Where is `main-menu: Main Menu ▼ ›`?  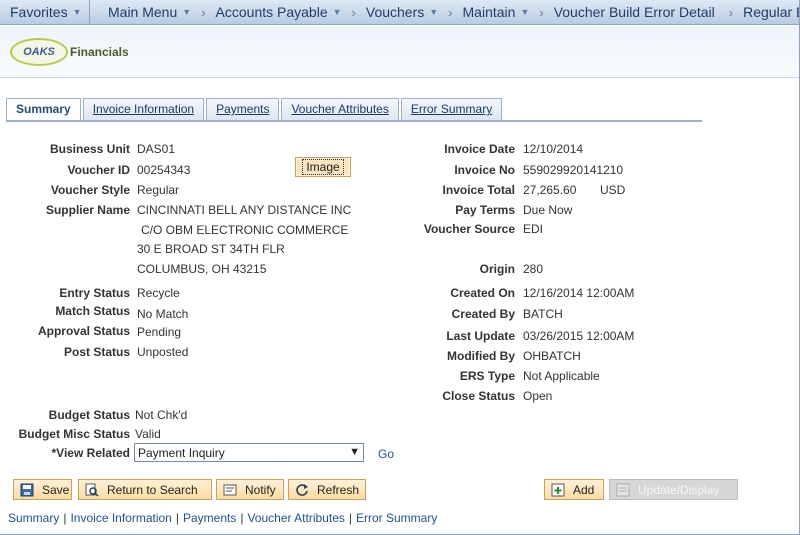
main-menu: Main Menu ▼ › is located at coordinates (153, 12).